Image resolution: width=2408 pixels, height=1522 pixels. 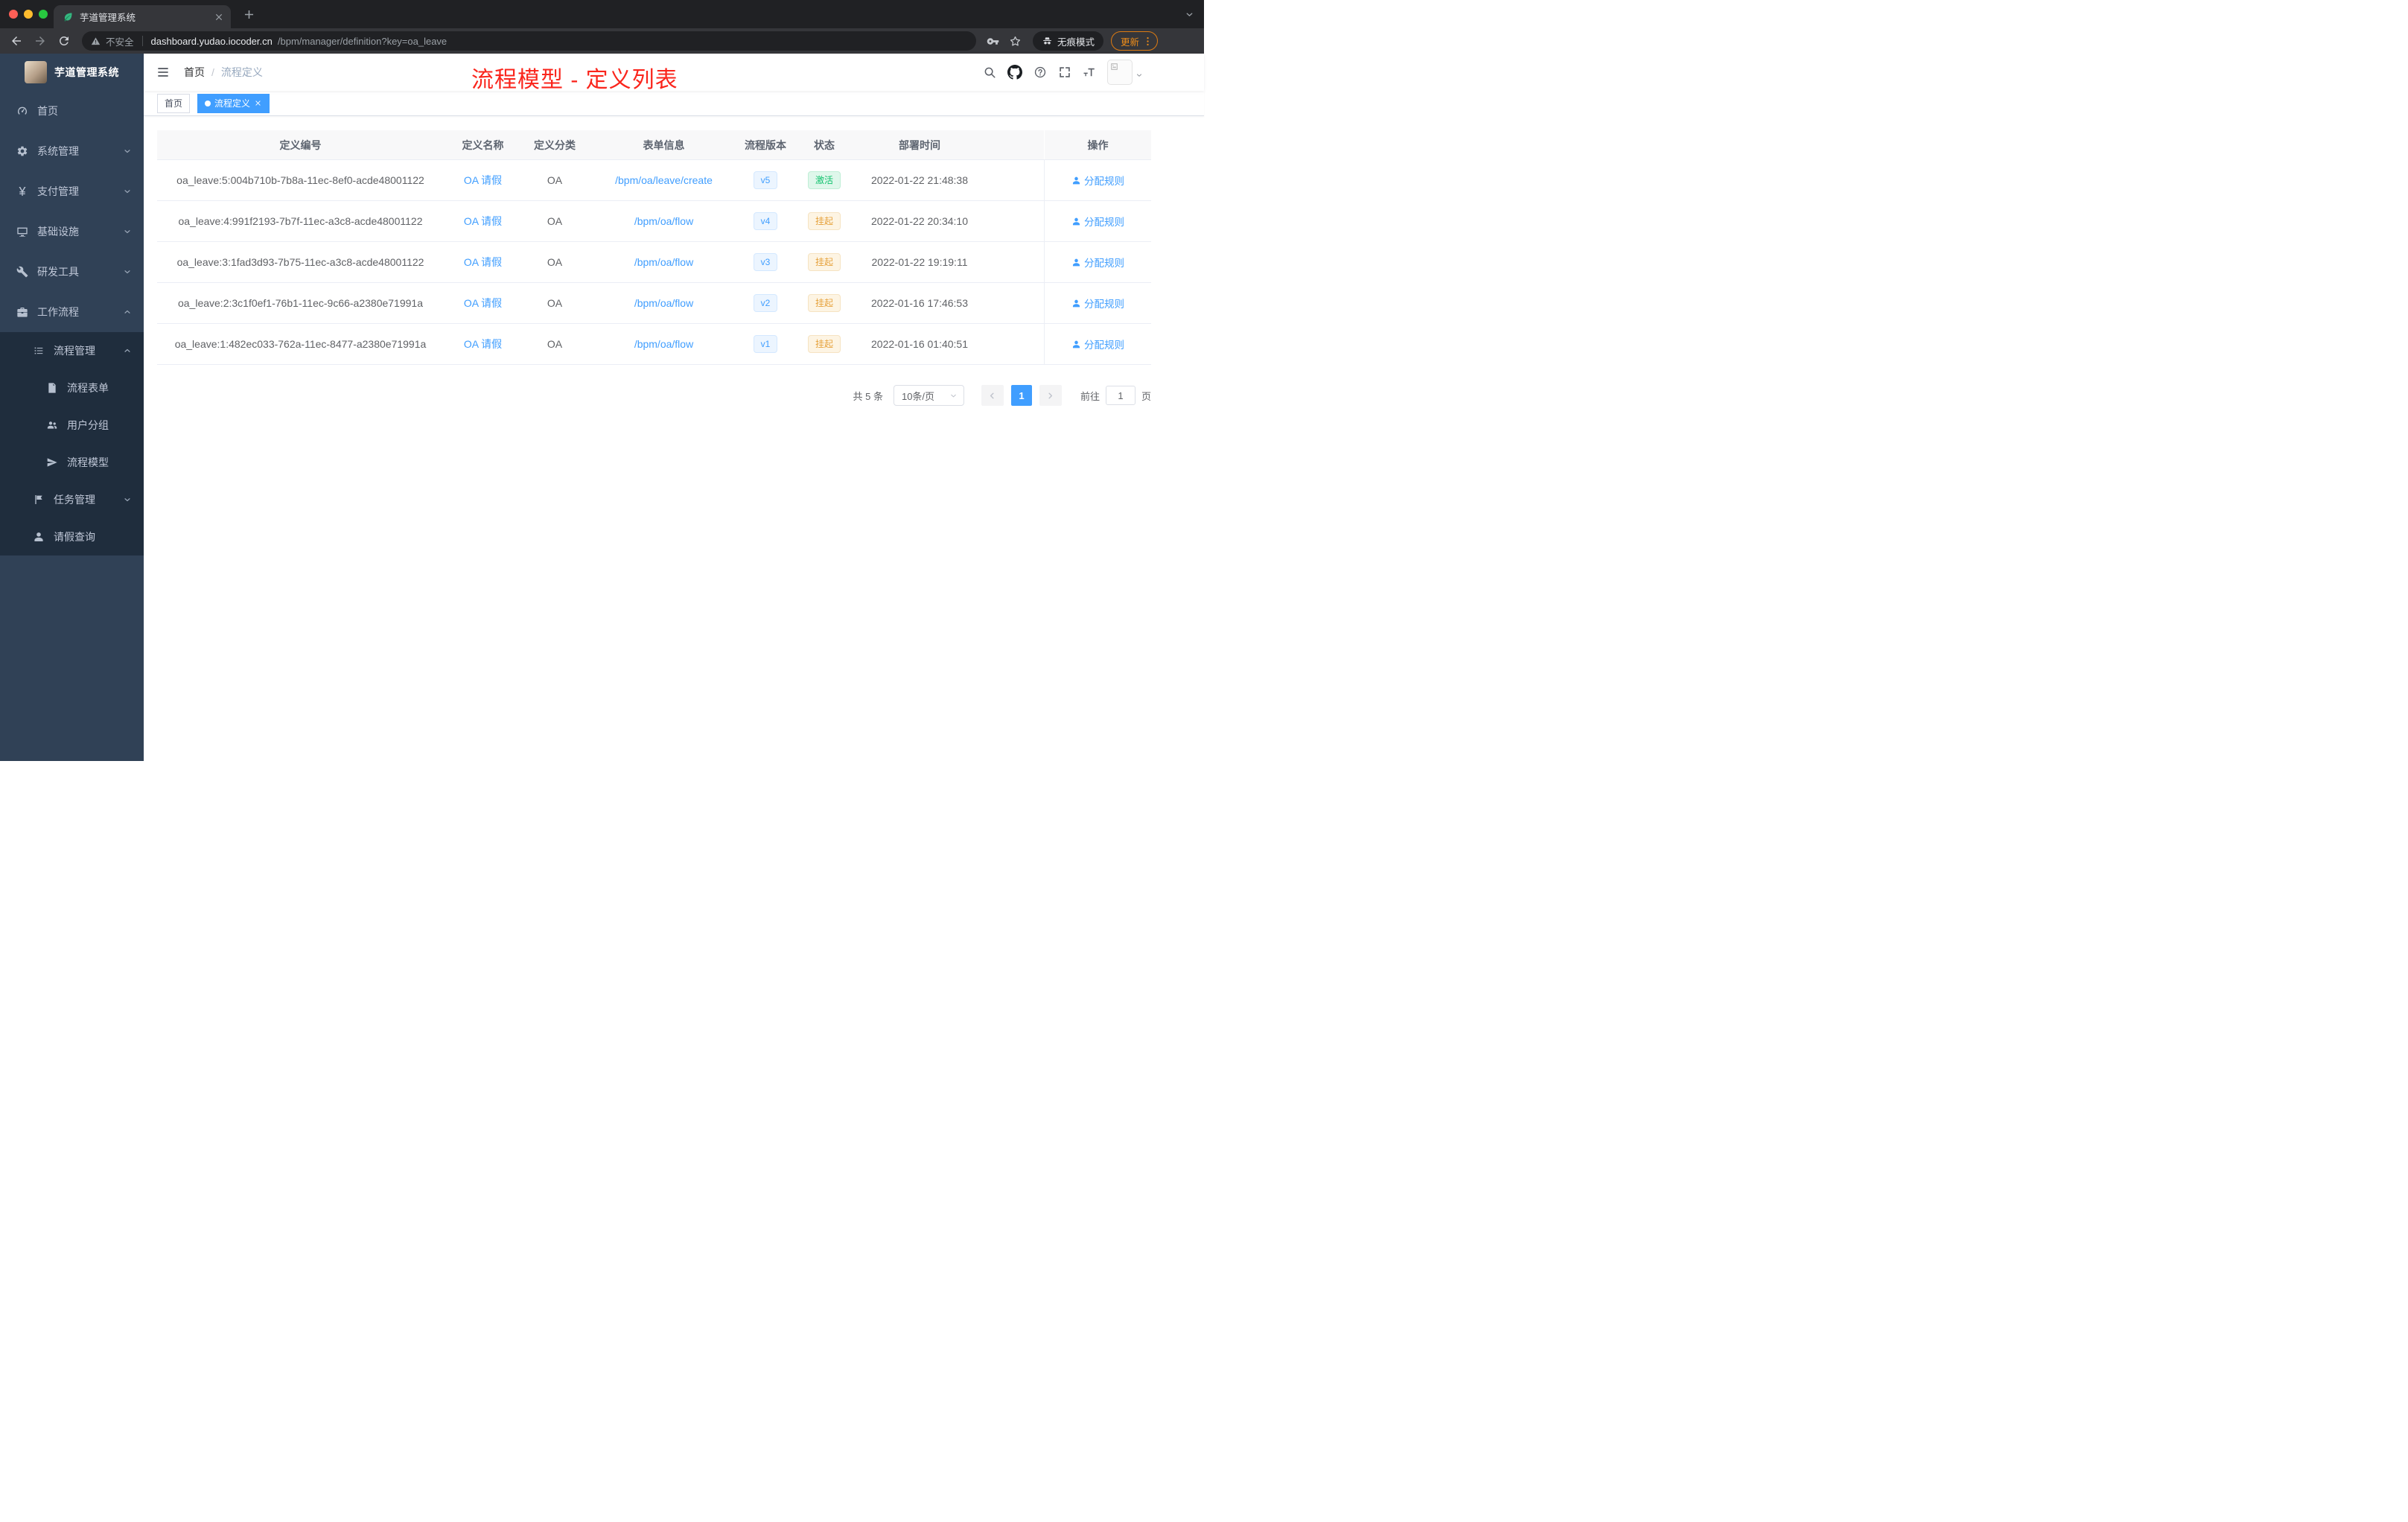 What do you see at coordinates (208, 103) in the screenshot?
I see `active-tag-dot` at bounding box center [208, 103].